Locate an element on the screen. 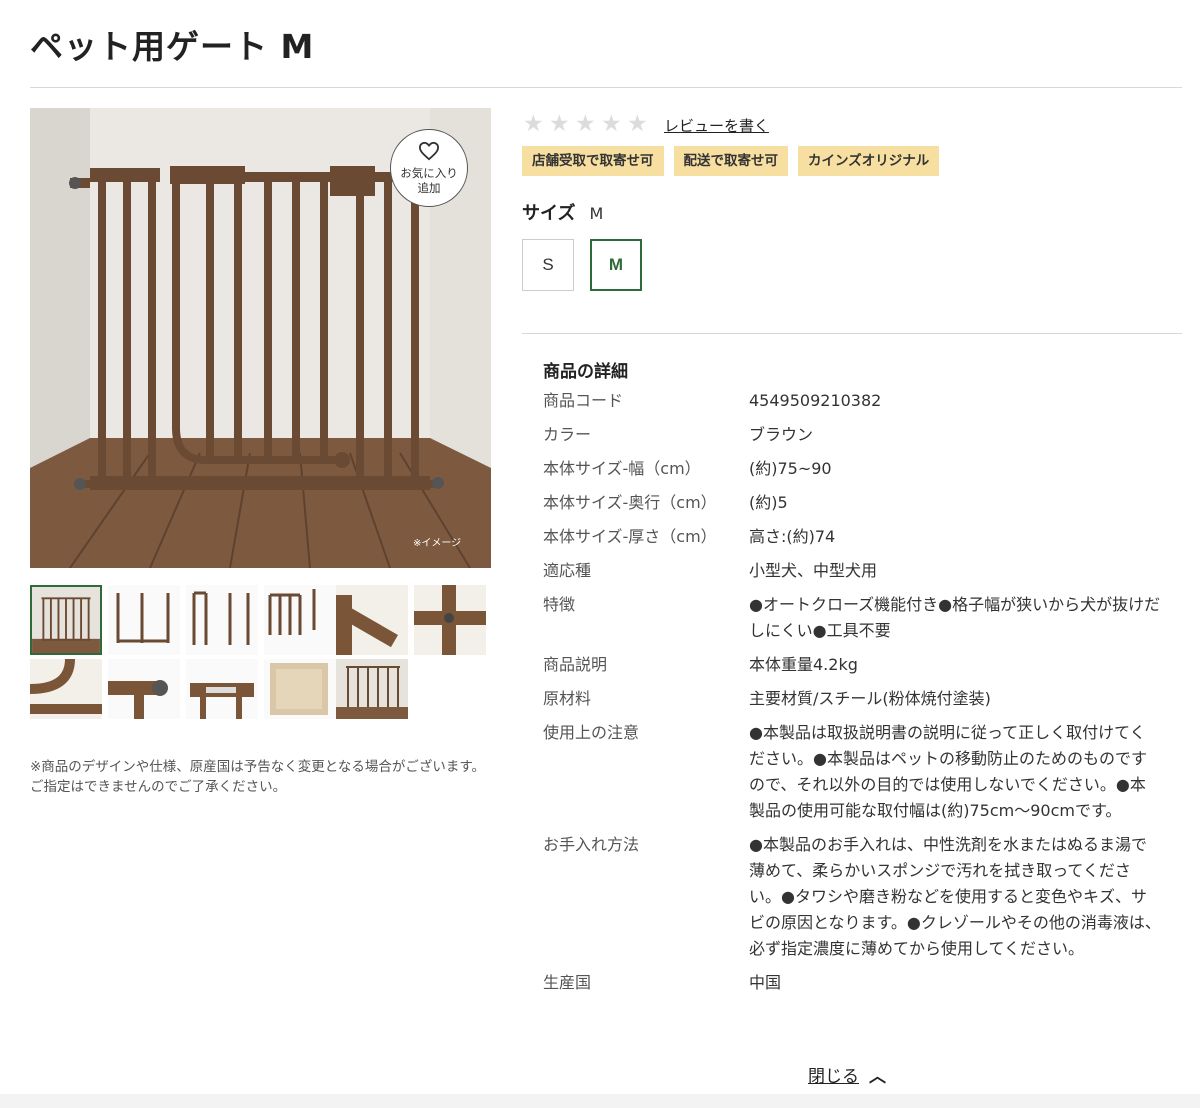 The image size is (1200, 1108). detail-key: 使用上の注意 is located at coordinates (591, 732).